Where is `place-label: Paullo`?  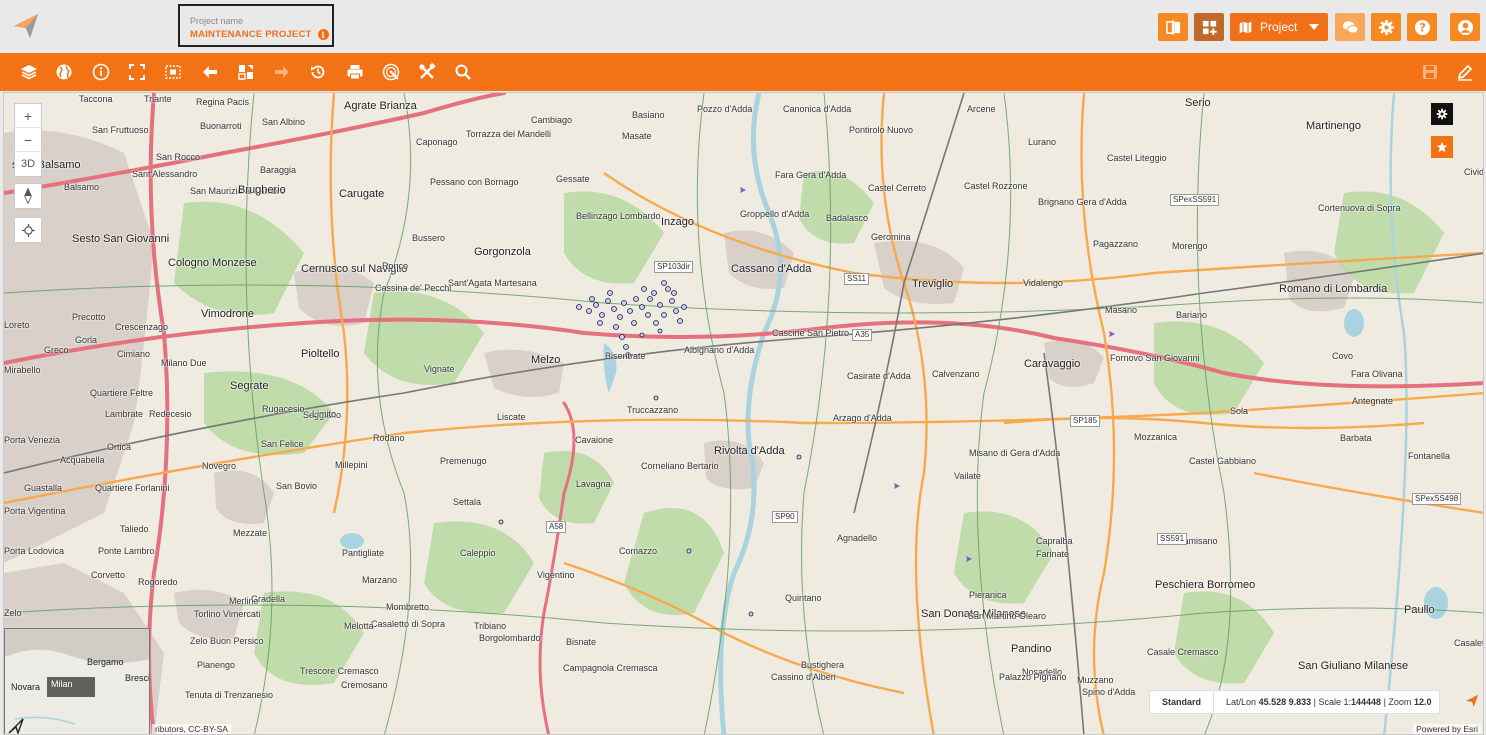 place-label: Paullo is located at coordinates (1419, 610).